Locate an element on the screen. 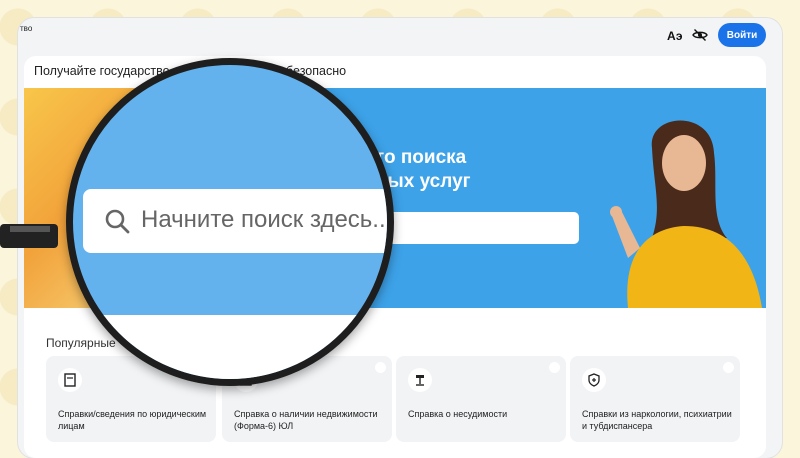  woman-pointing-image is located at coordinates (686, 214).